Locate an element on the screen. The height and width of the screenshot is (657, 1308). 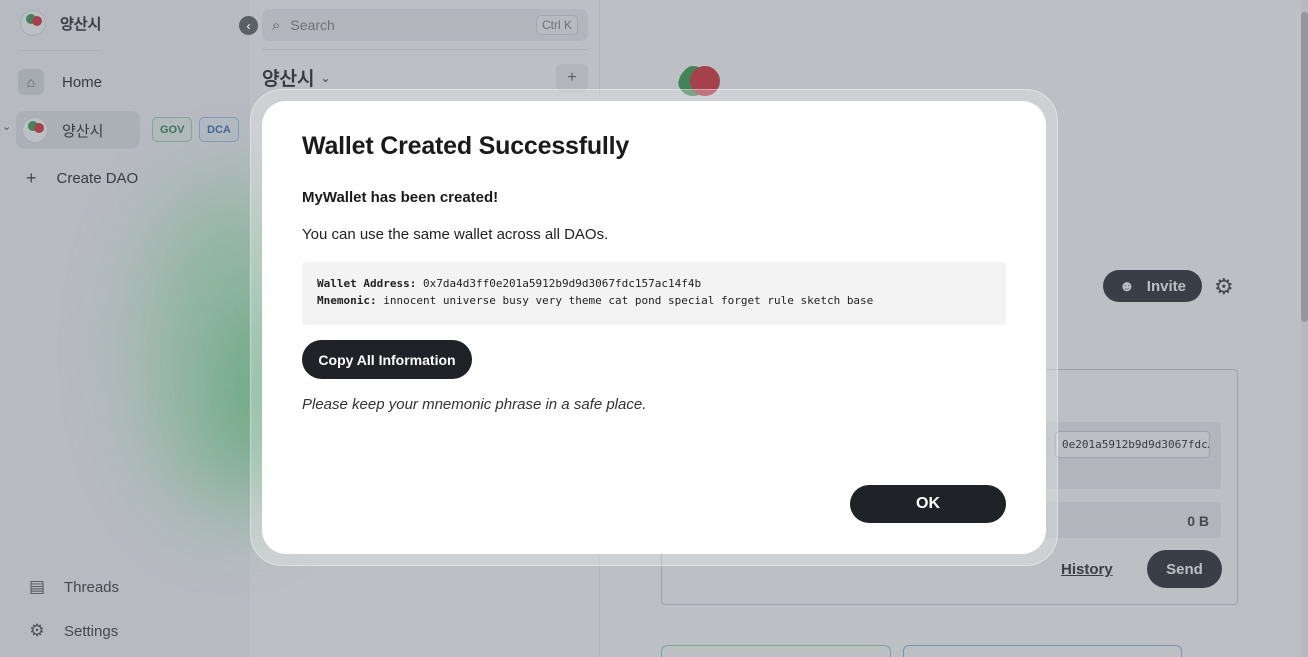
dialog-title: Wallet Created Successfully is located at coordinates (466, 146).